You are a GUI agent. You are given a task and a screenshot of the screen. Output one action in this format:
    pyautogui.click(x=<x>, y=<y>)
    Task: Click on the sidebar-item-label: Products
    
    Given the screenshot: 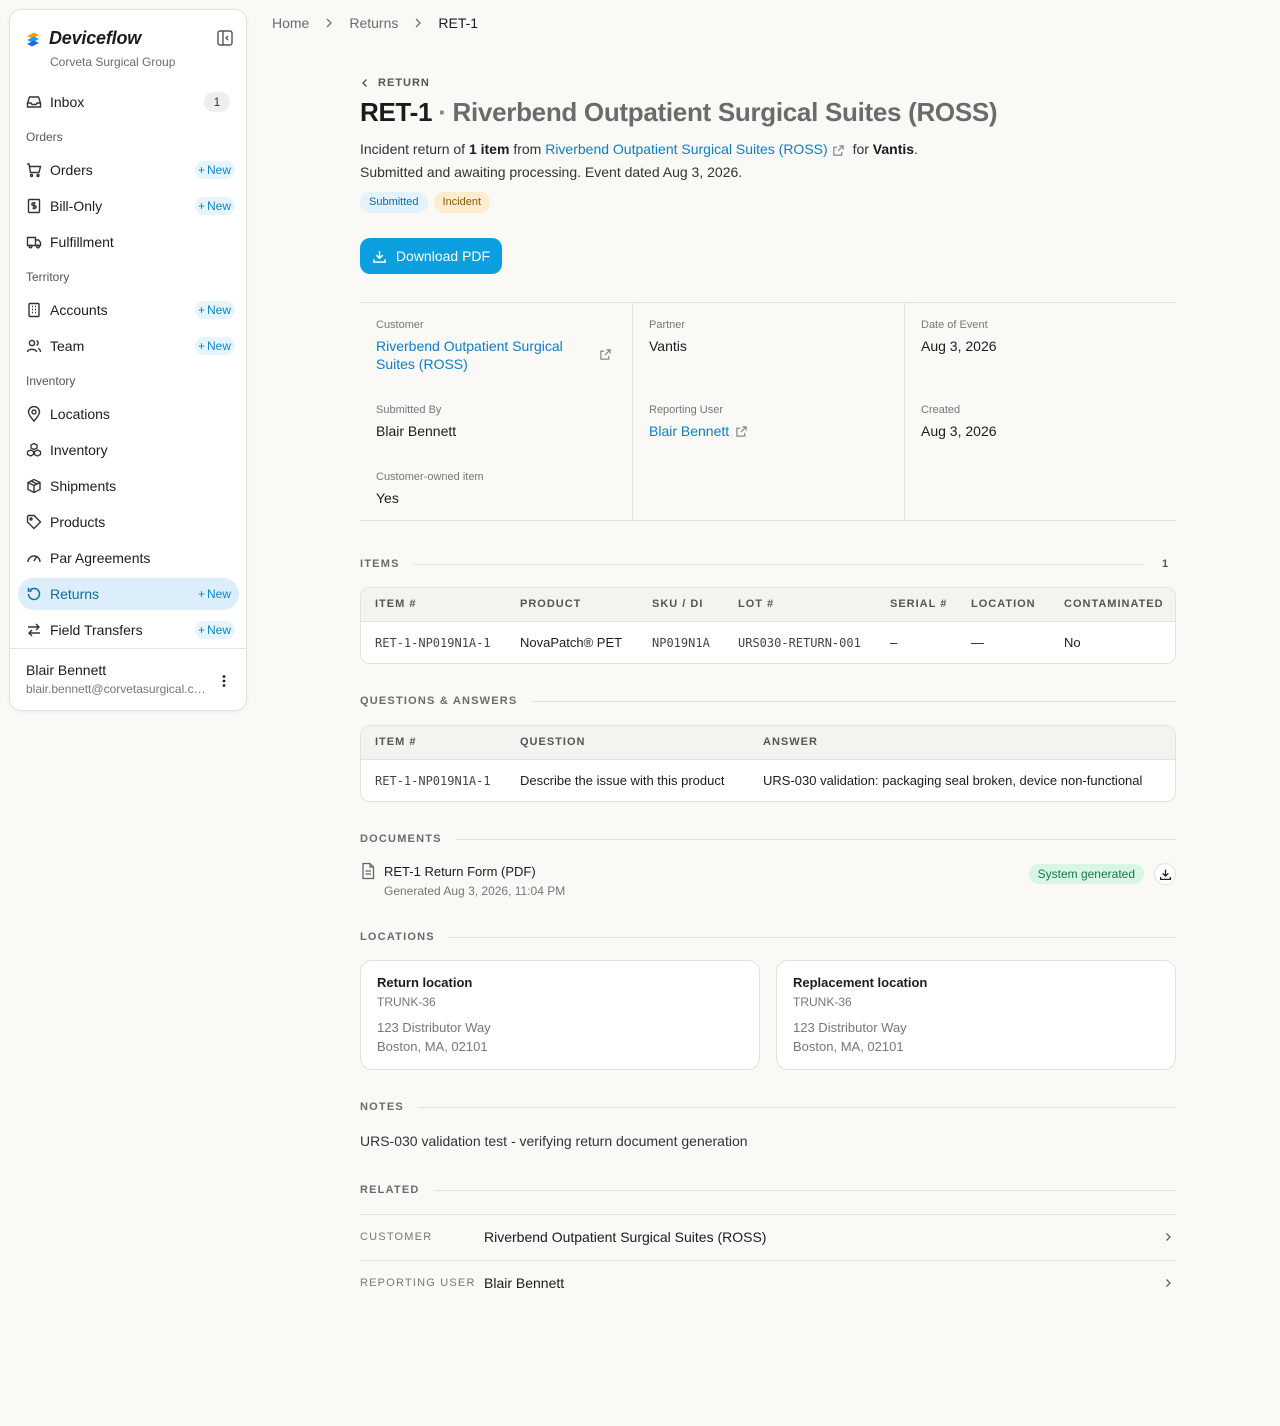 What is the action you would take?
    pyautogui.click(x=78, y=522)
    